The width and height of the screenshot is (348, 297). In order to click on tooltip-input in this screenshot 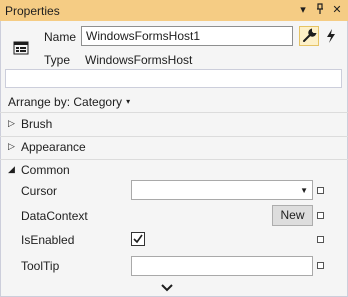, I will do `click(222, 266)`.